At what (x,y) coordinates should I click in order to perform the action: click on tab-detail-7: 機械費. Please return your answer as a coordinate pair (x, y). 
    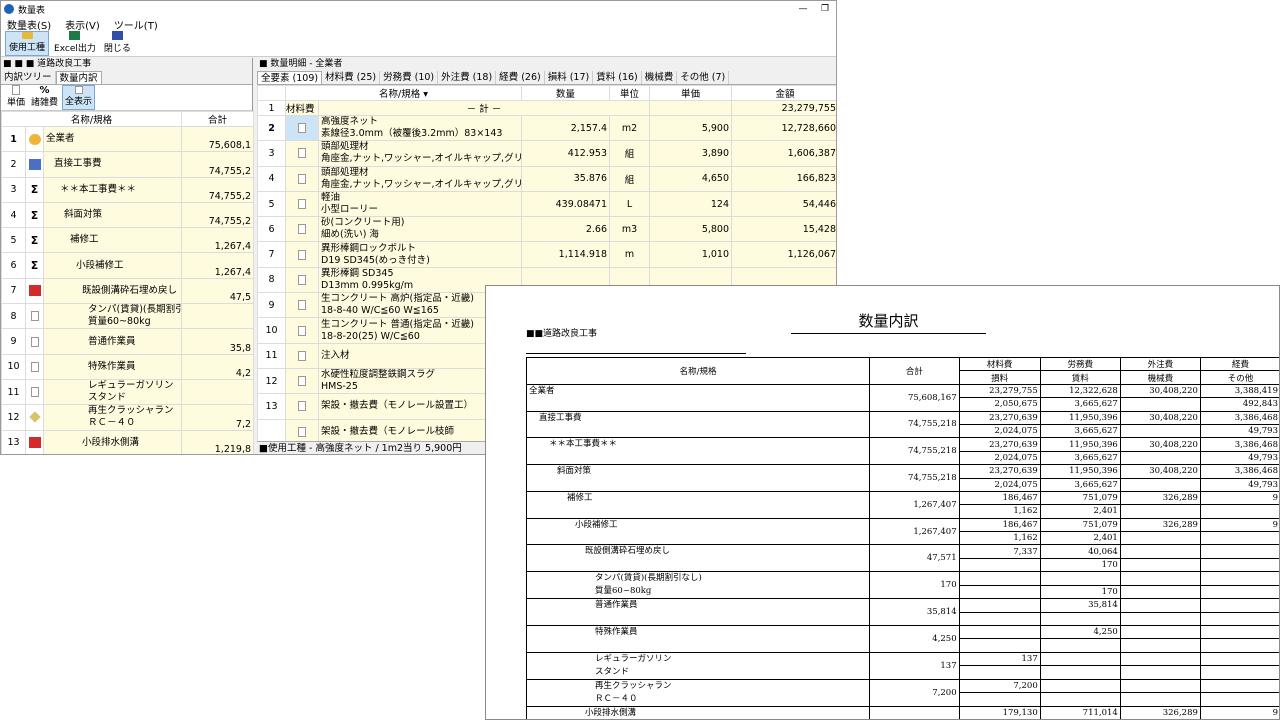
    Looking at the image, I should click on (660, 77).